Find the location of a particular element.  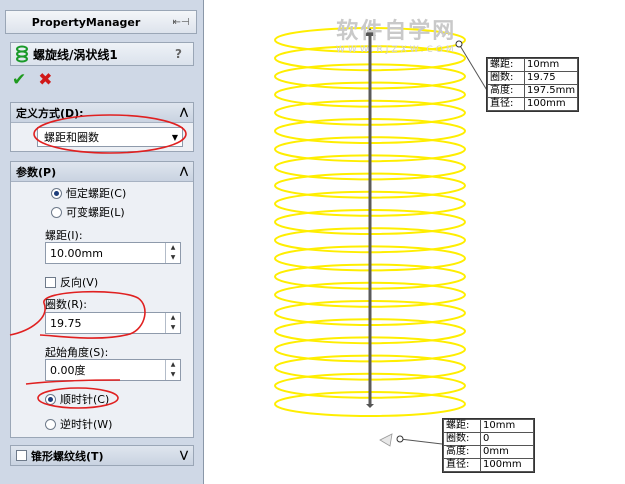

leader-line-top is located at coordinates (473, 68).